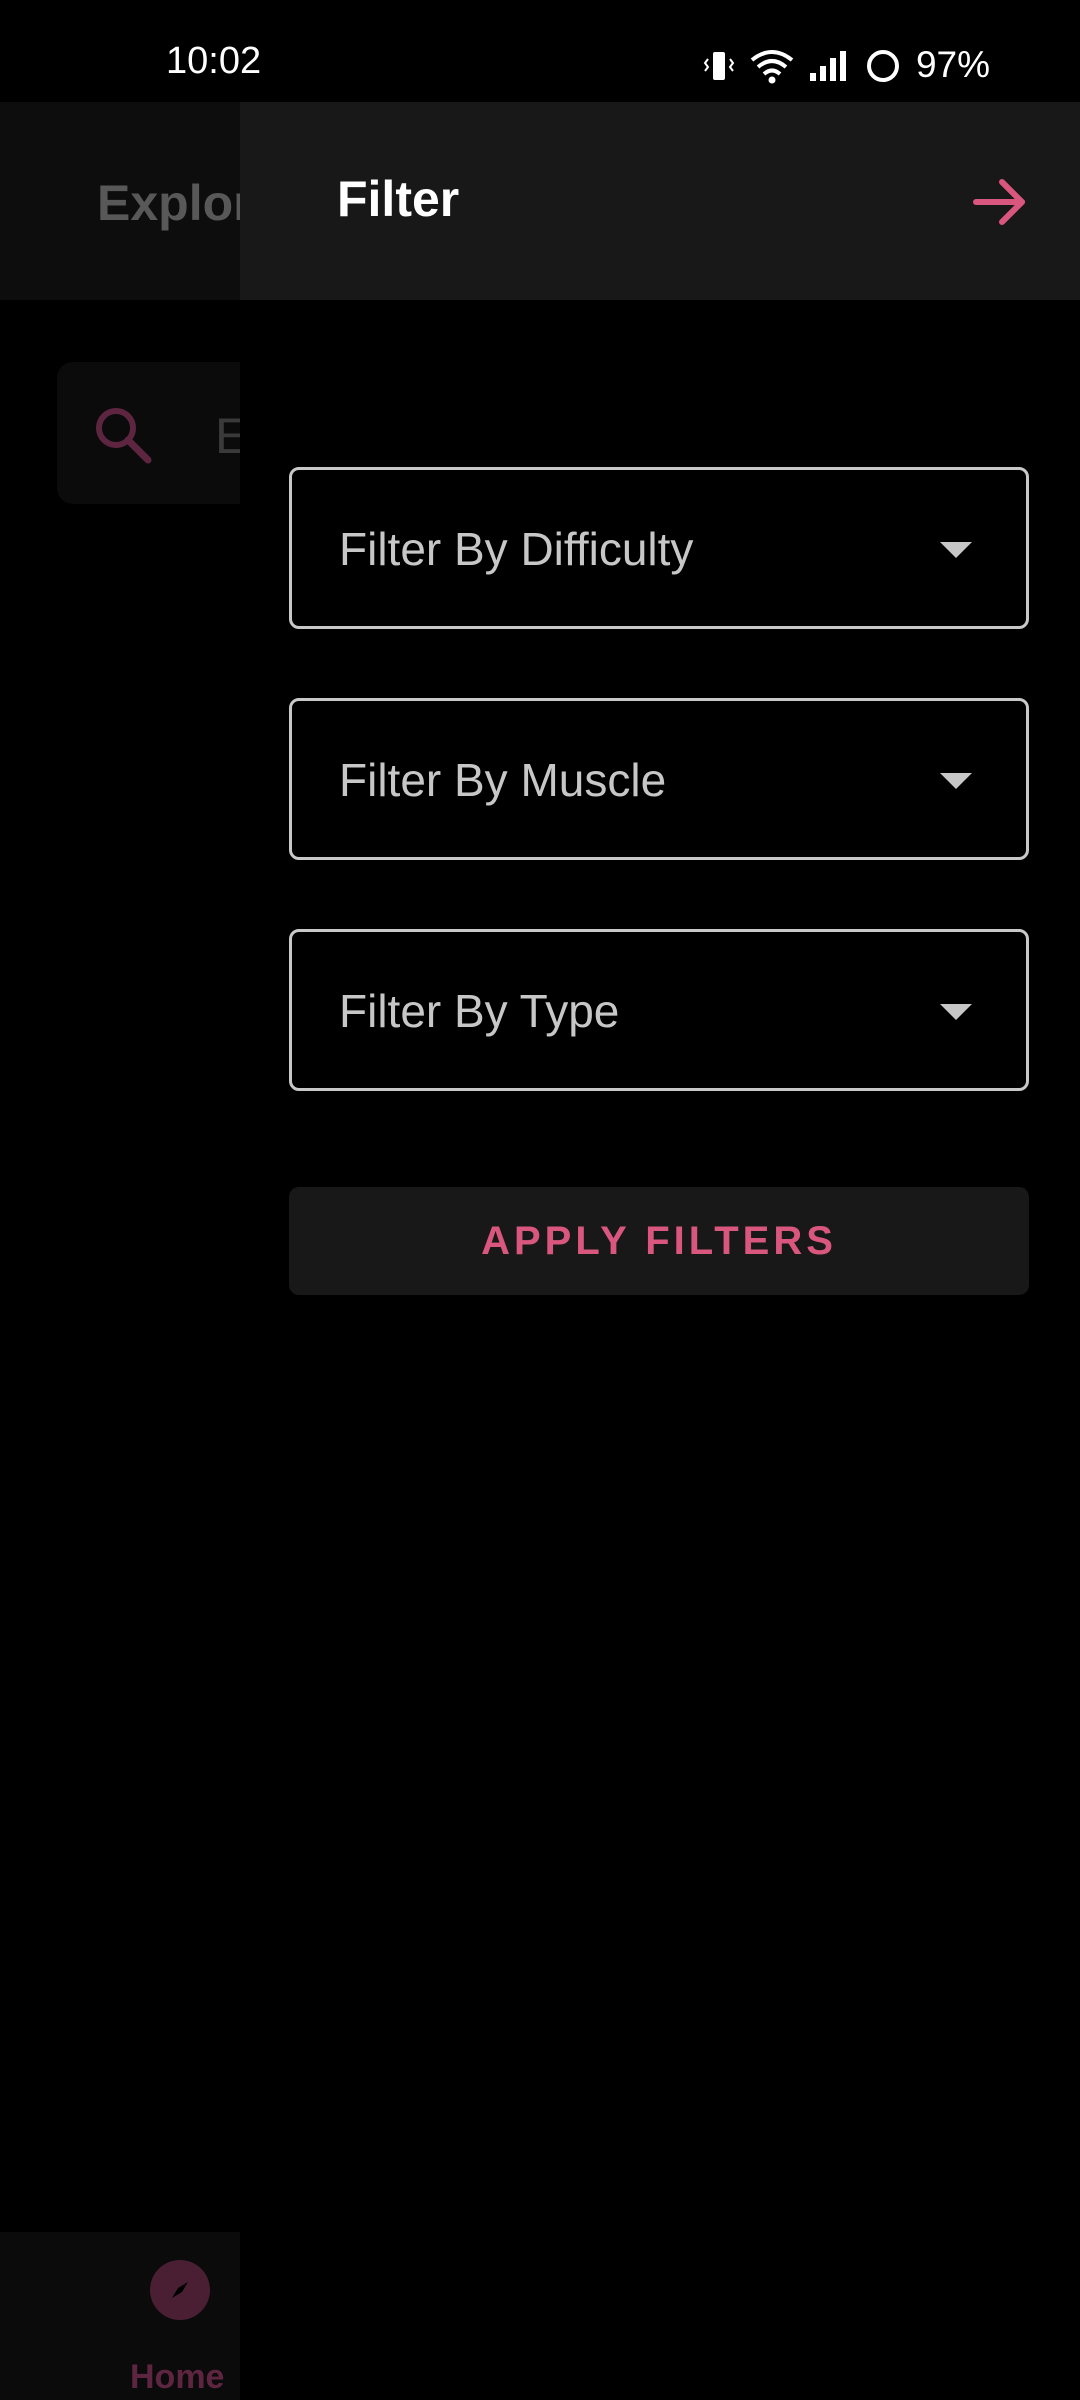 This screenshot has height=2400, width=1080. What do you see at coordinates (829, 68) in the screenshot?
I see `signal-icon` at bounding box center [829, 68].